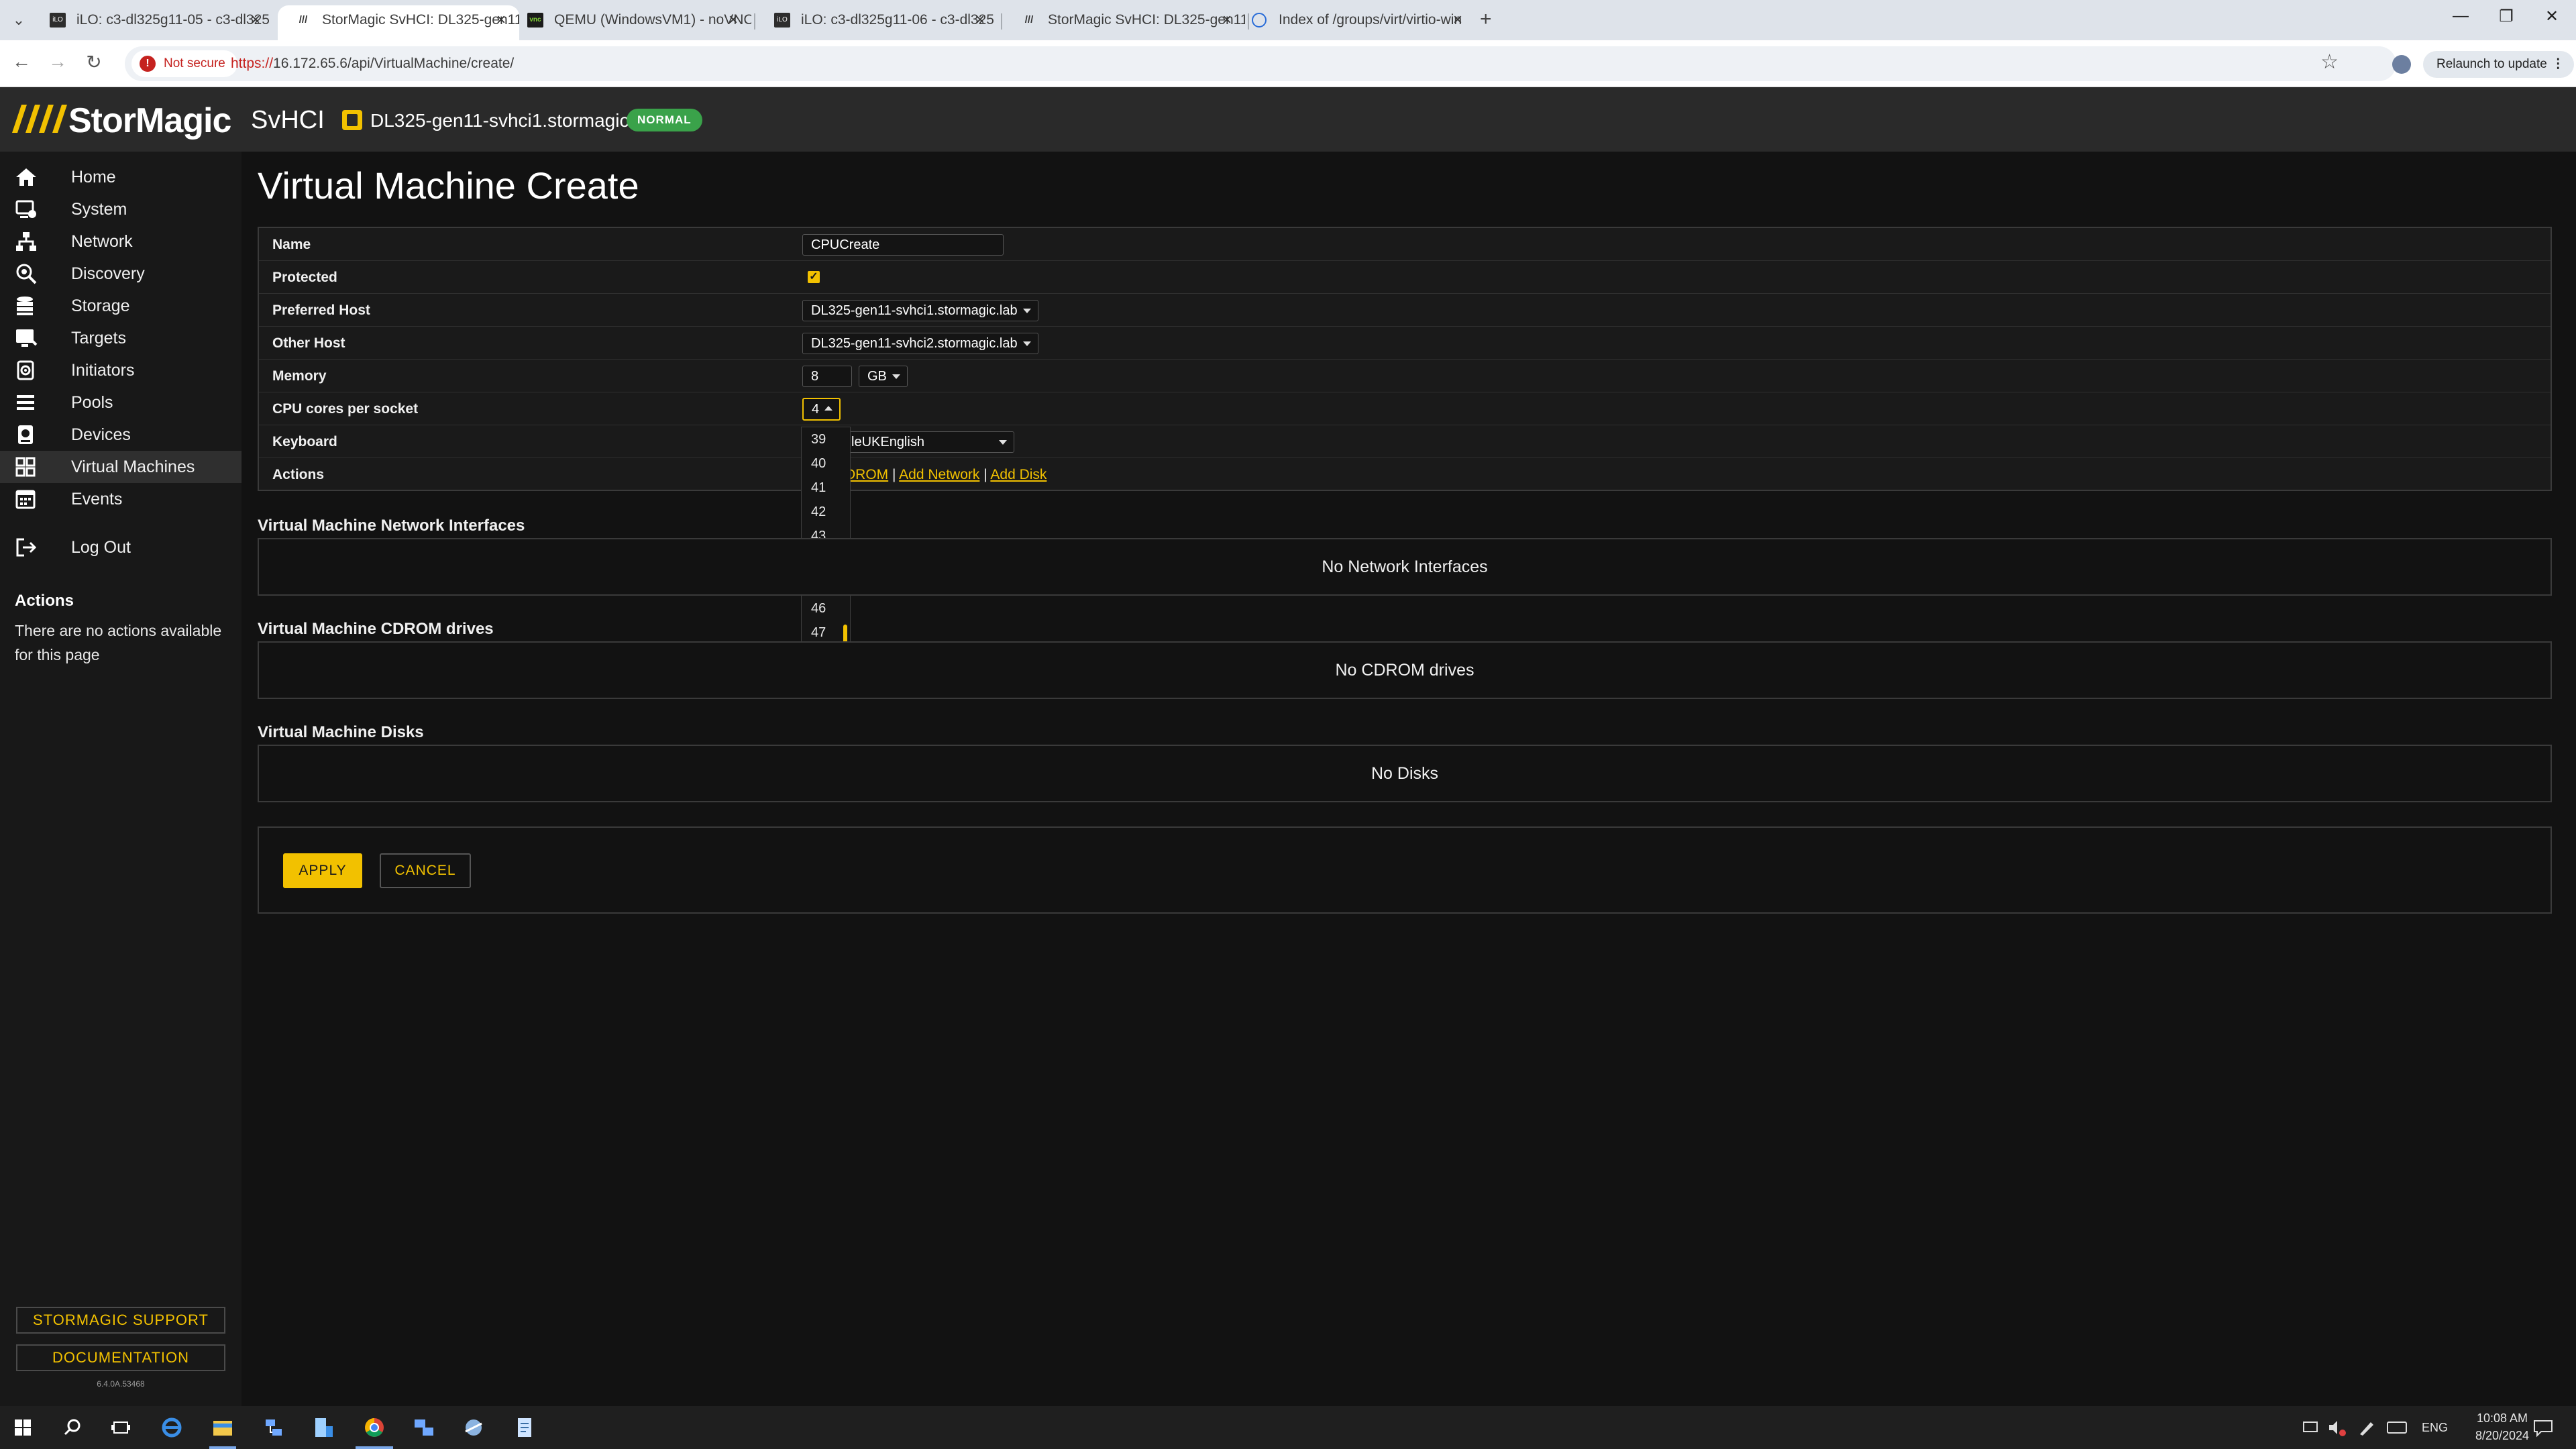 The image size is (2576, 1449). What do you see at coordinates (2336, 1427) in the screenshot?
I see `volume-muted-icon` at bounding box center [2336, 1427].